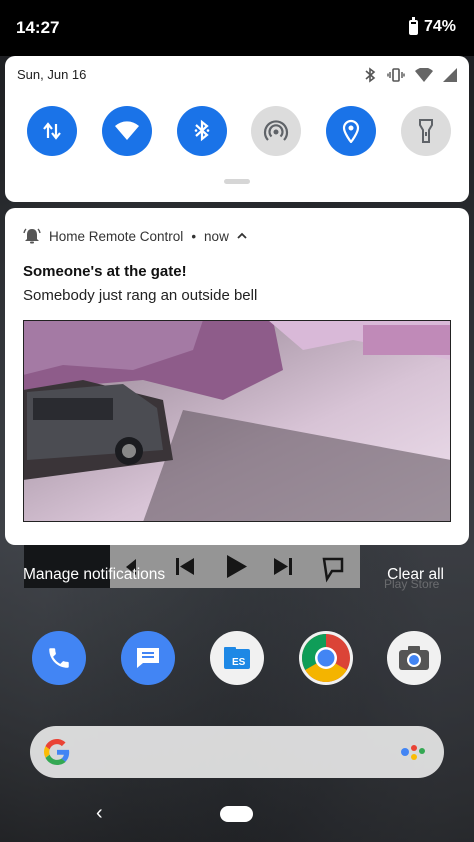  Describe the element at coordinates (439, 26) in the screenshot. I see `battery-percent: 74%` at that location.